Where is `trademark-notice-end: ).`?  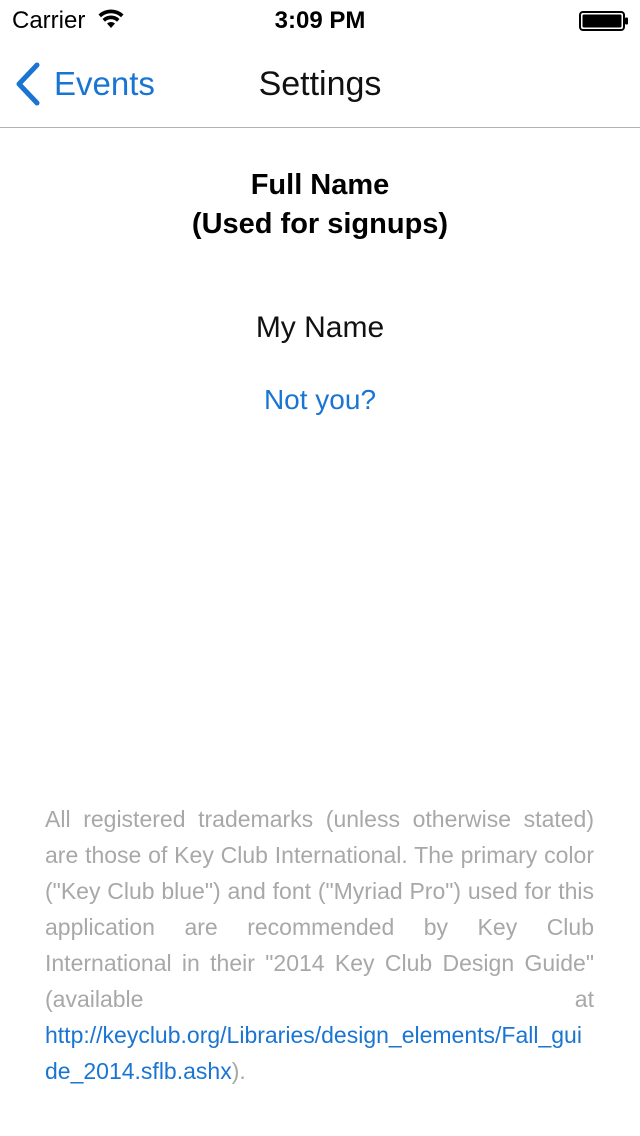 trademark-notice-end: ). is located at coordinates (238, 1071).